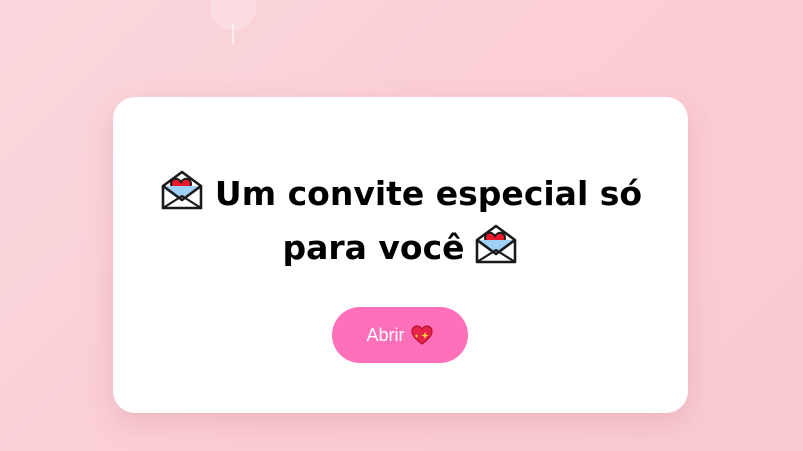 The height and width of the screenshot is (451, 803). Describe the element at coordinates (373, 247) in the screenshot. I see `title-text-line-2: para você` at that location.